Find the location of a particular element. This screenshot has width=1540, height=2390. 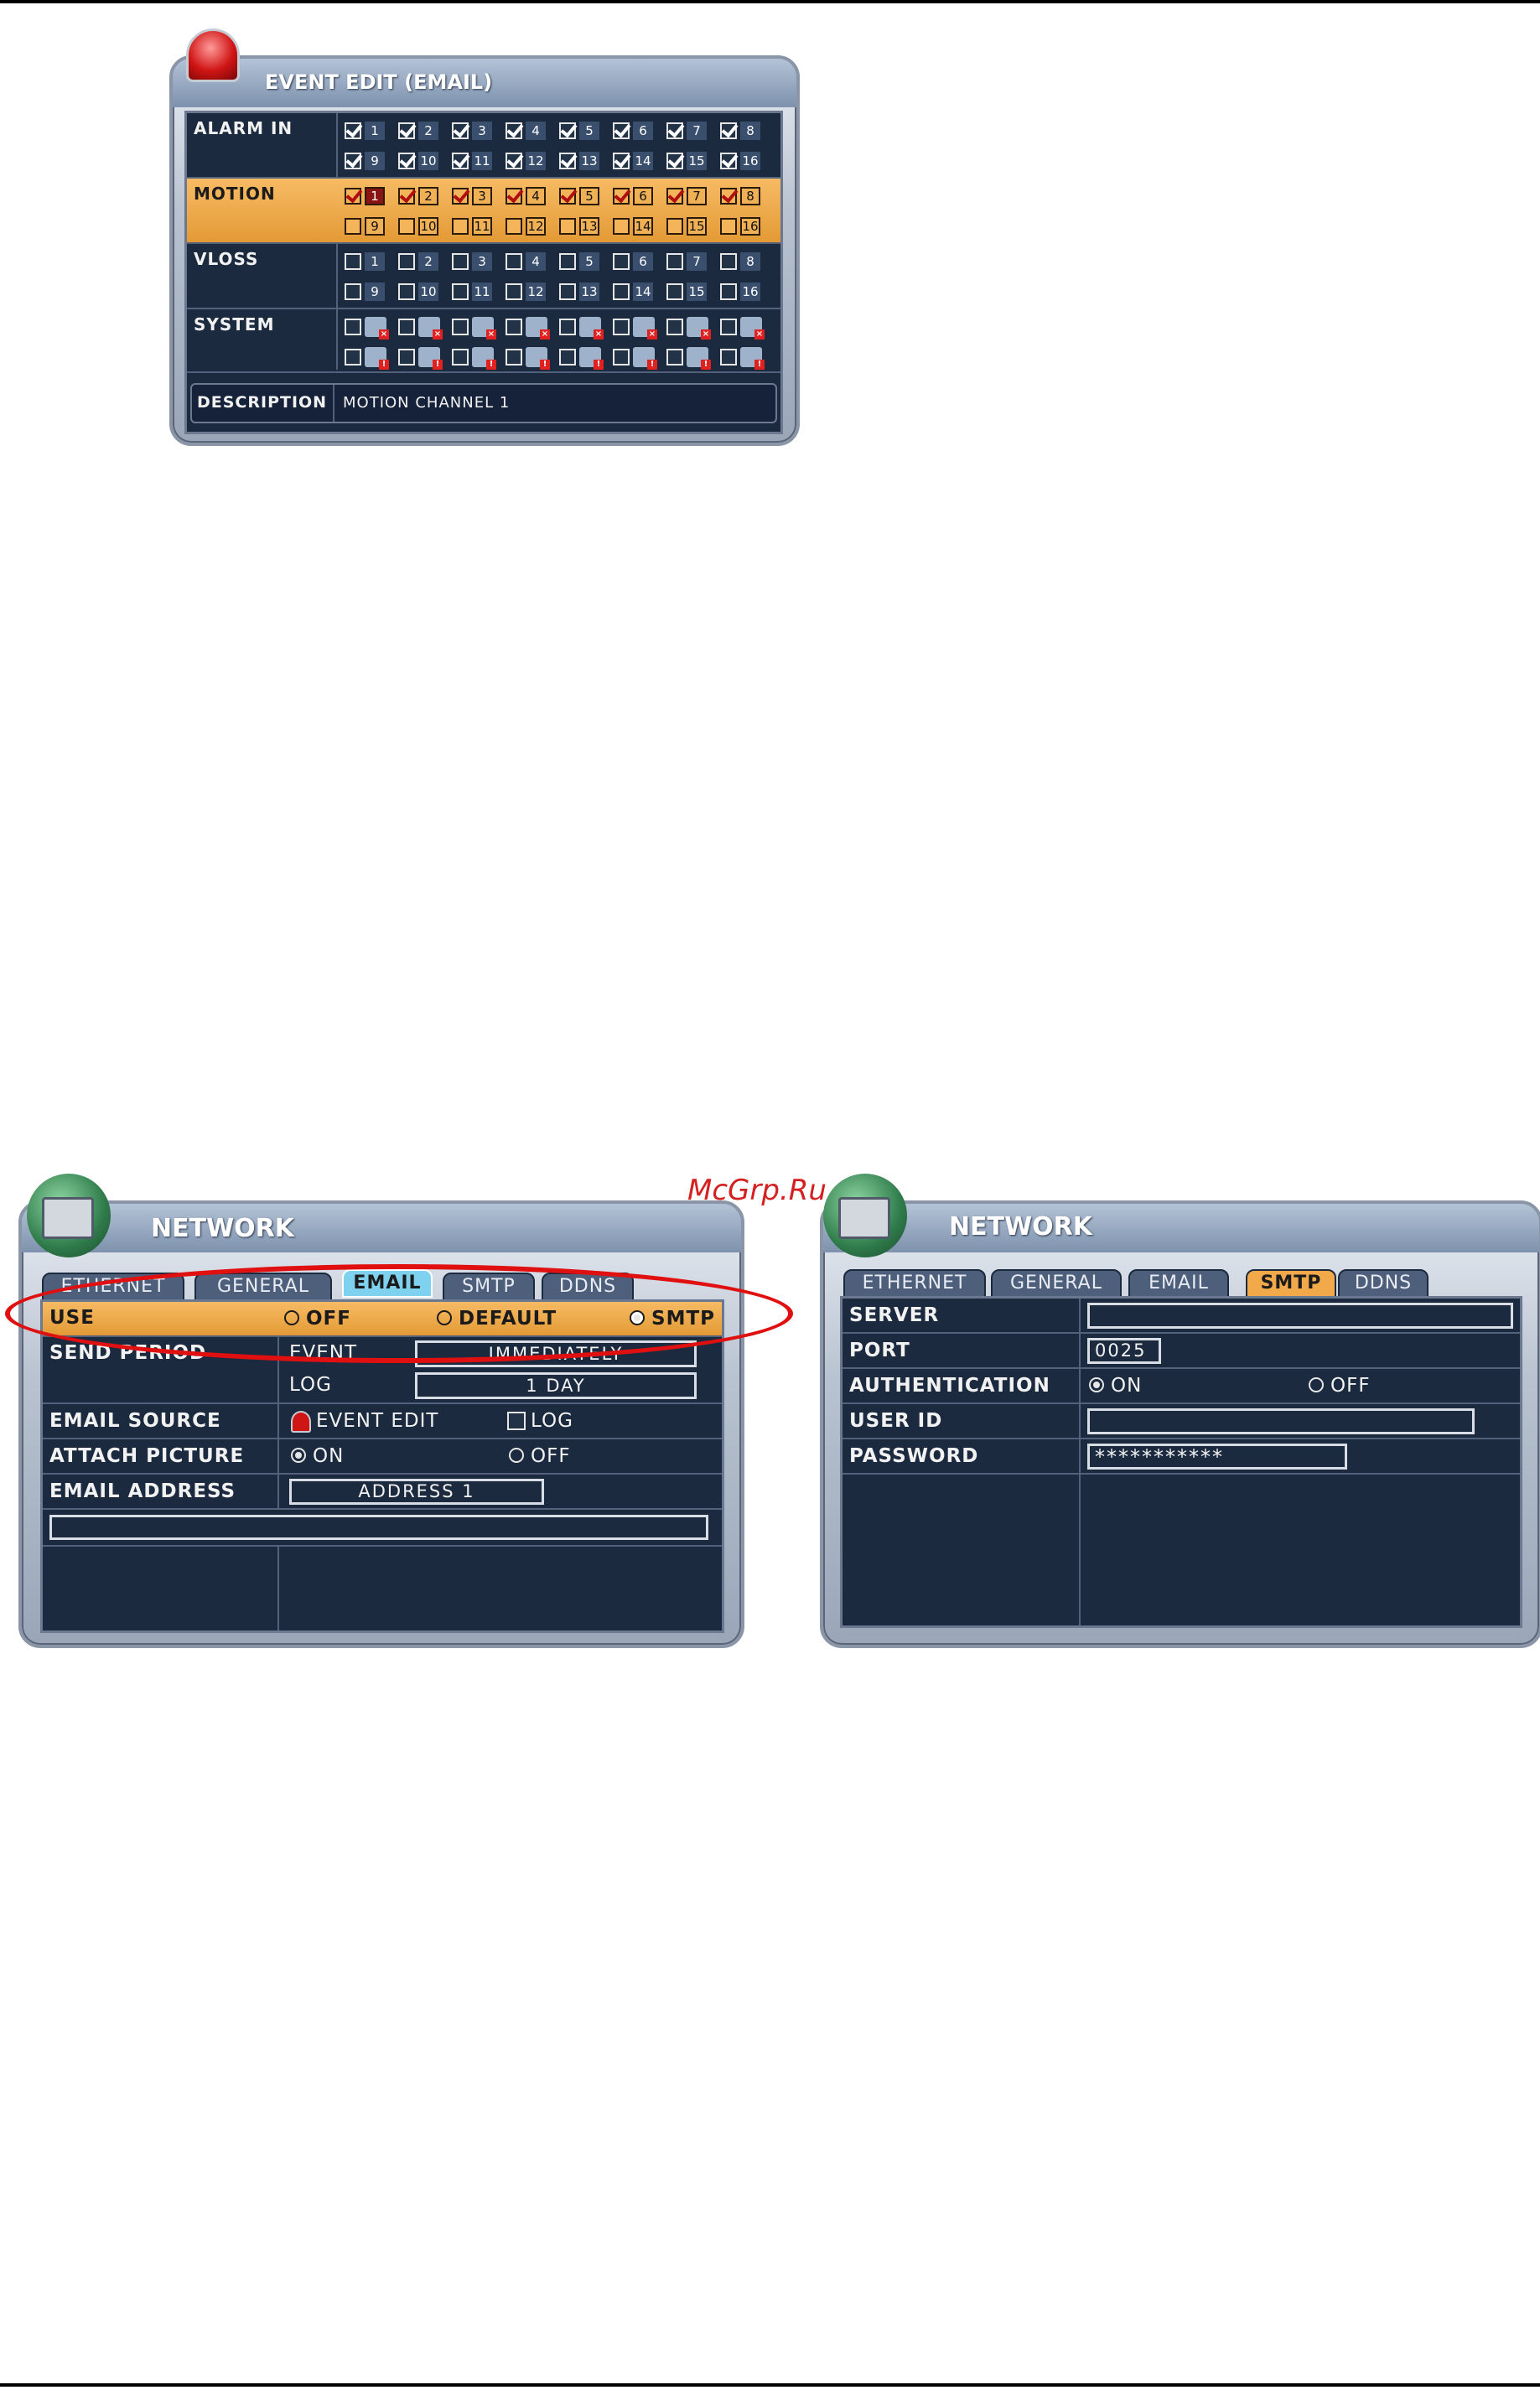

system-channel-10: ! is located at coordinates (425, 357).